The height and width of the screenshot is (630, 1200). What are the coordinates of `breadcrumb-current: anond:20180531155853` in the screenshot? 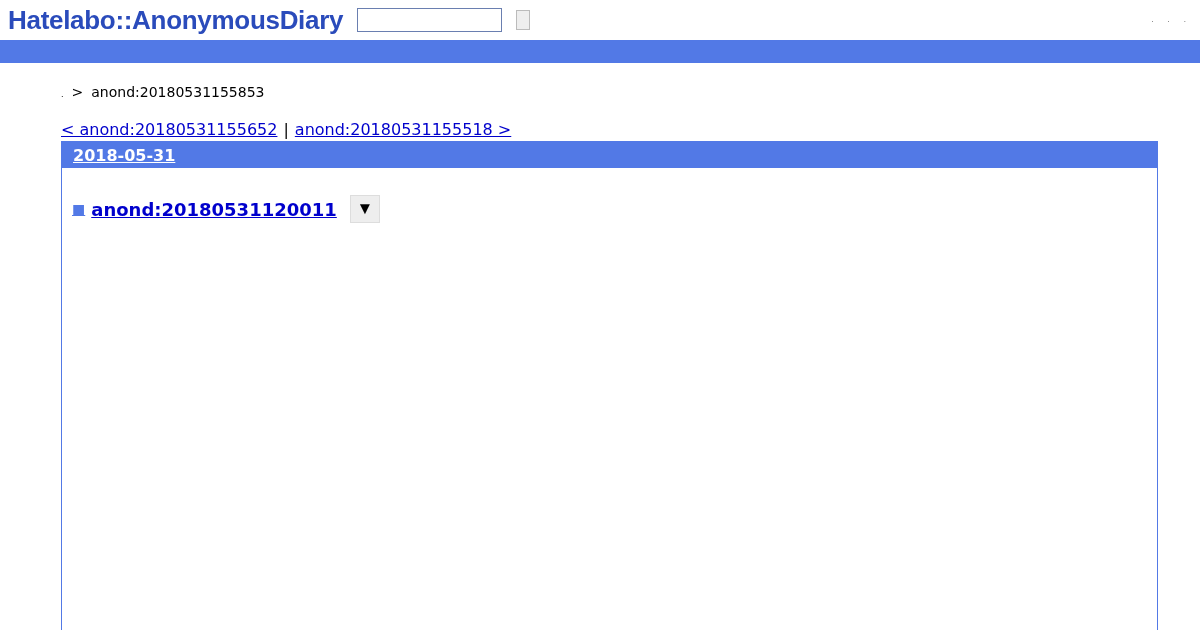 It's located at (178, 92).